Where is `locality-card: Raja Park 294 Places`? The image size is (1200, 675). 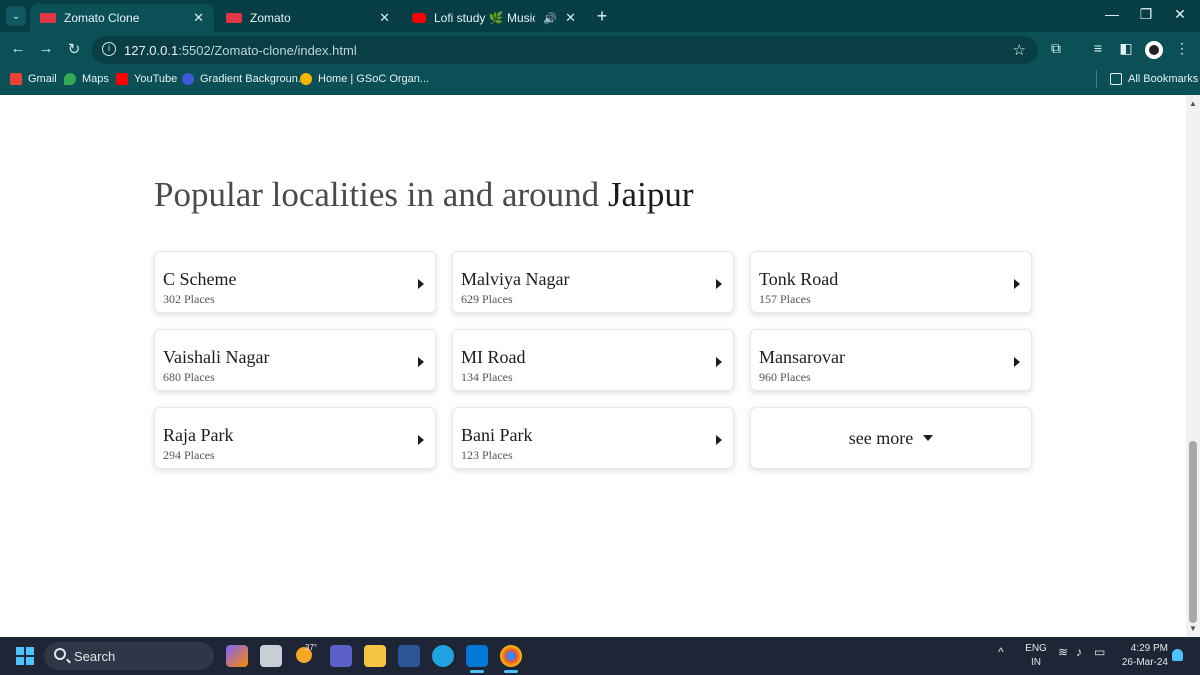 locality-card: Raja Park 294 Places is located at coordinates (295, 438).